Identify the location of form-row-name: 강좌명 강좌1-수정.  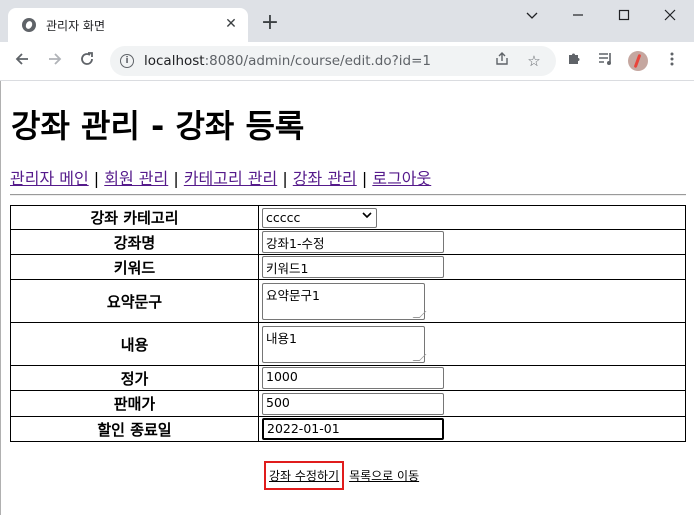
(348, 242).